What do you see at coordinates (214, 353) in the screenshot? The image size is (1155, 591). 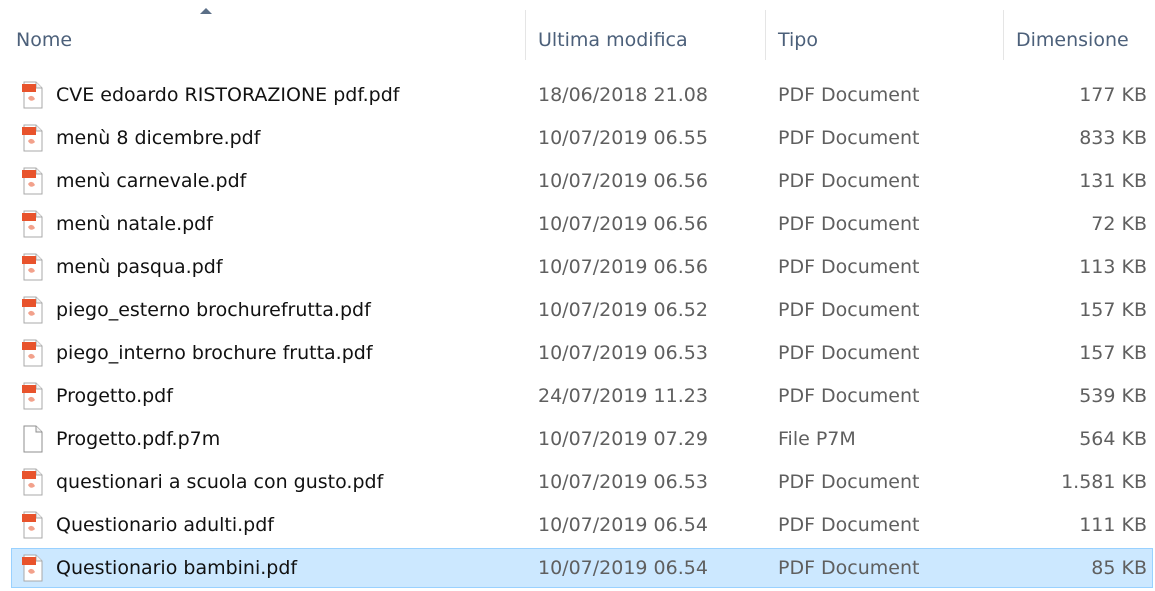 I see `file-name: piego_interno brochure frutta.pdf` at bounding box center [214, 353].